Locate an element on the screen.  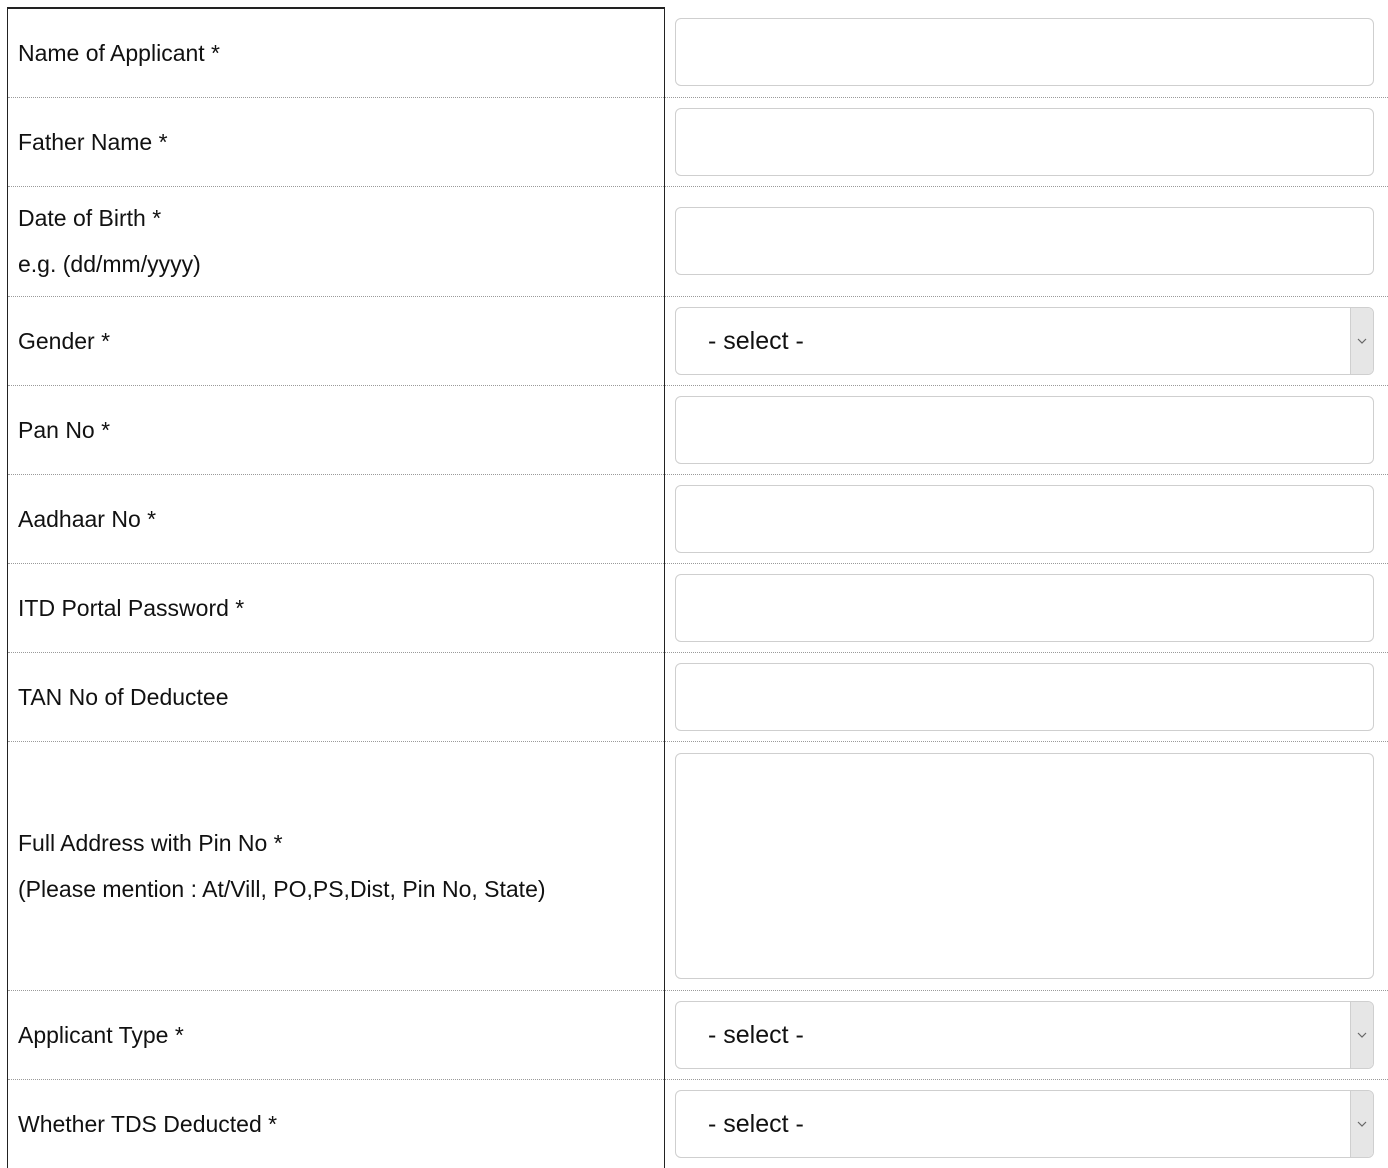
father-name-label: Father Name * is located at coordinates (336, 142).